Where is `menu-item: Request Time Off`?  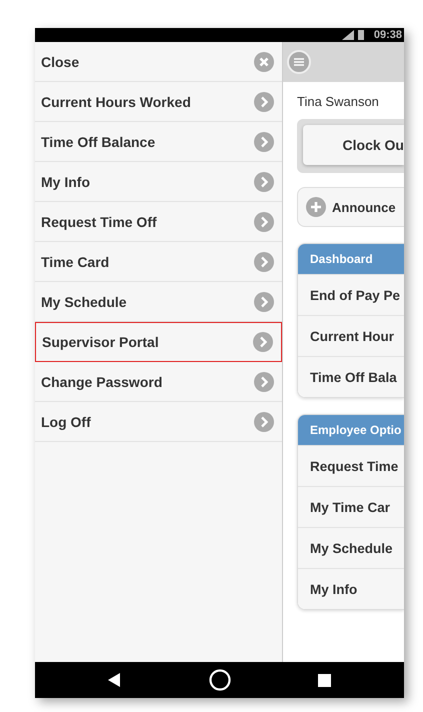 menu-item: Request Time Off is located at coordinates (158, 222).